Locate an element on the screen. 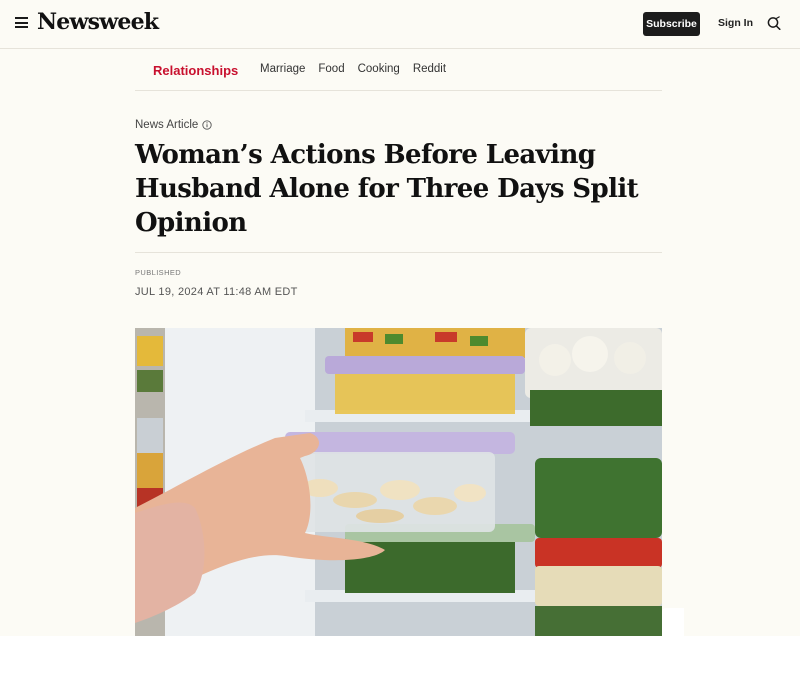  subnav-items: Marriage Food Cooking Reddit is located at coordinates (353, 69).